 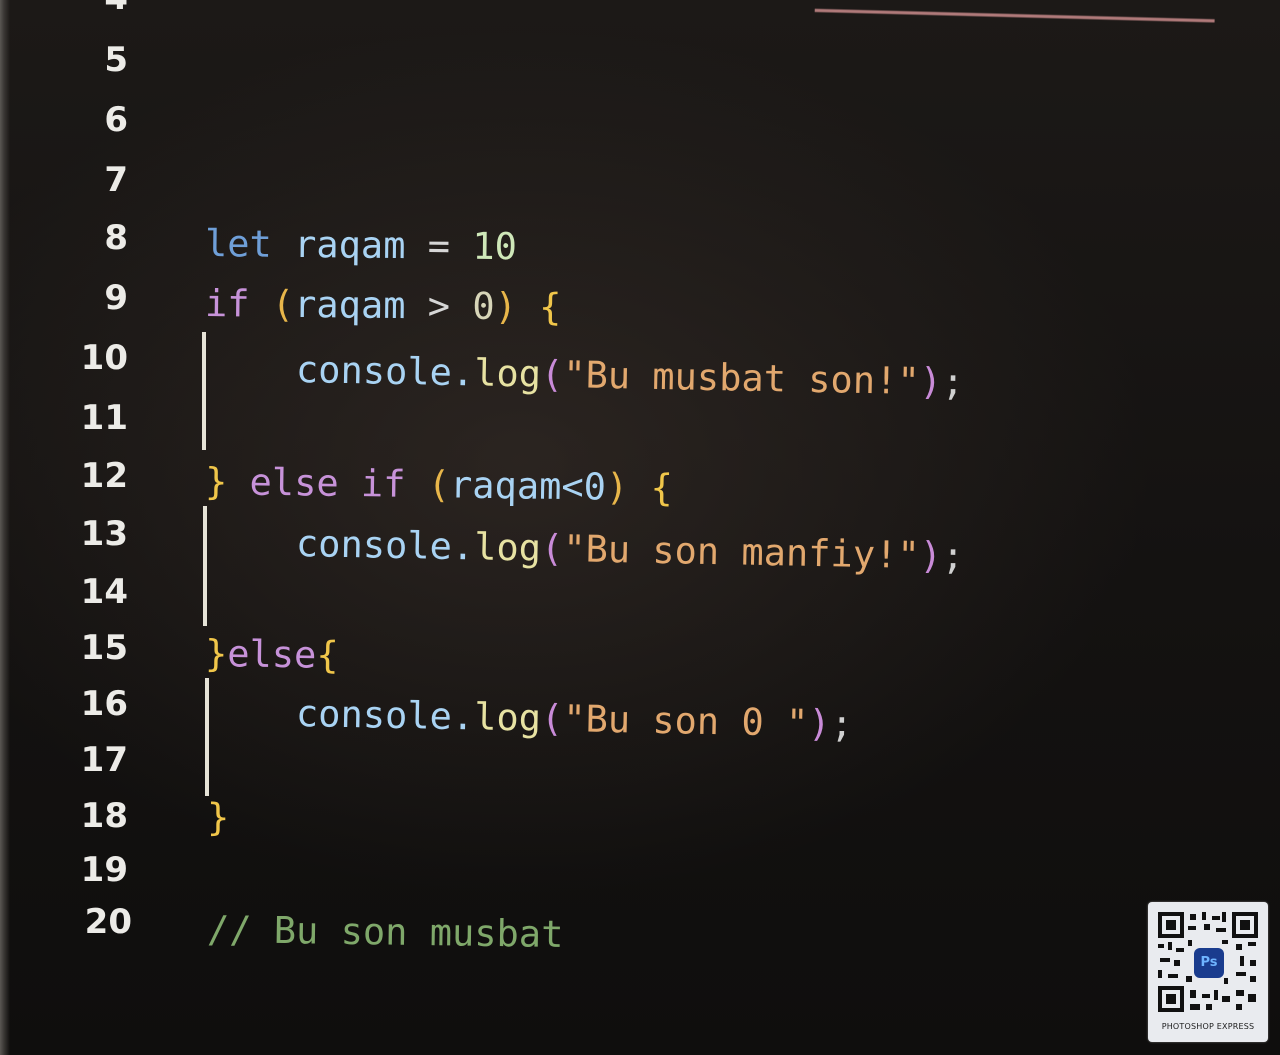 What do you see at coordinates (104, 592) in the screenshot?
I see `line-number: 14` at bounding box center [104, 592].